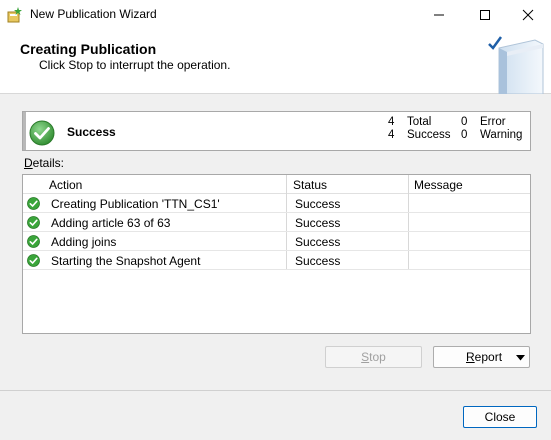  What do you see at coordinates (464, 122) in the screenshot?
I see `error-count: 0` at bounding box center [464, 122].